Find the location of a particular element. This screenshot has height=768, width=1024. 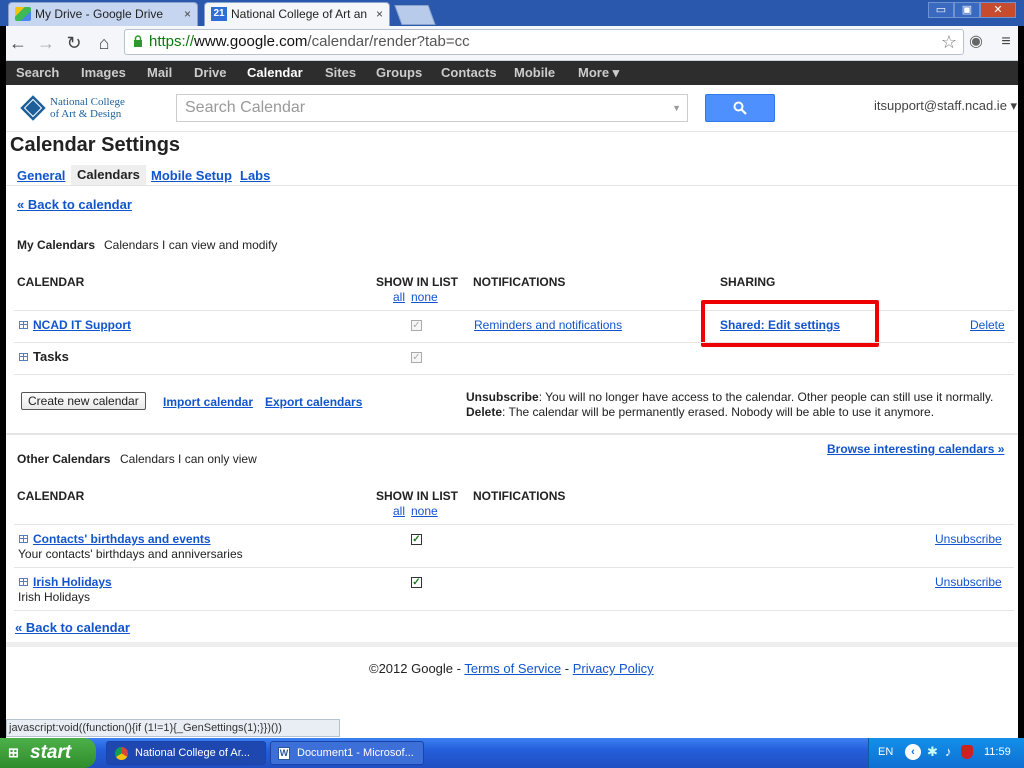

url-path: /calendar/render?tab=cc is located at coordinates (388, 41).